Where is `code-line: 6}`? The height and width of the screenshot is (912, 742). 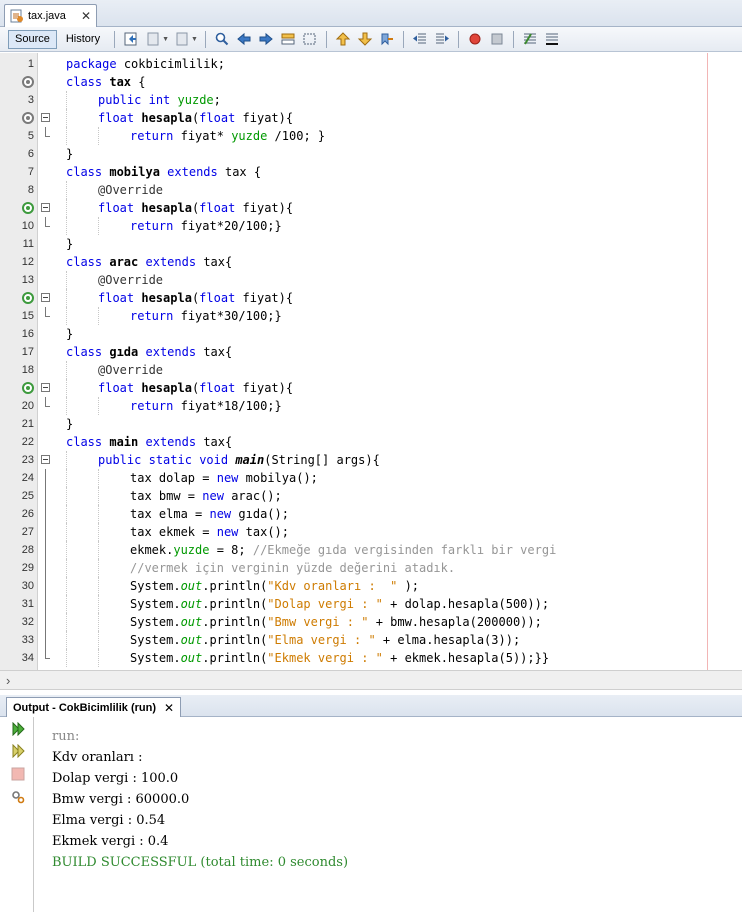 code-line: 6} is located at coordinates (371, 154).